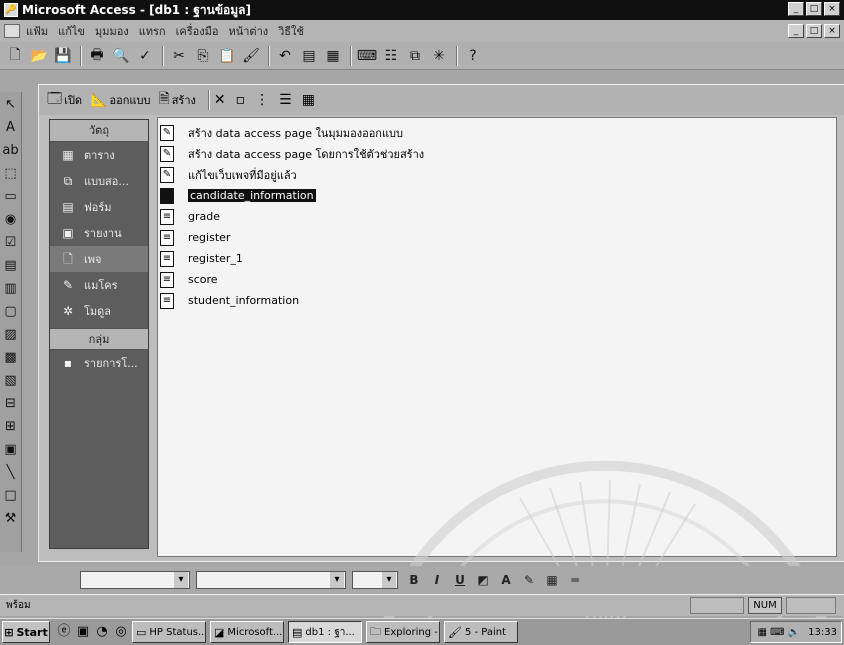 This screenshot has height=645, width=844. I want to click on open-button: 🗔 เปิด, so click(64, 100).